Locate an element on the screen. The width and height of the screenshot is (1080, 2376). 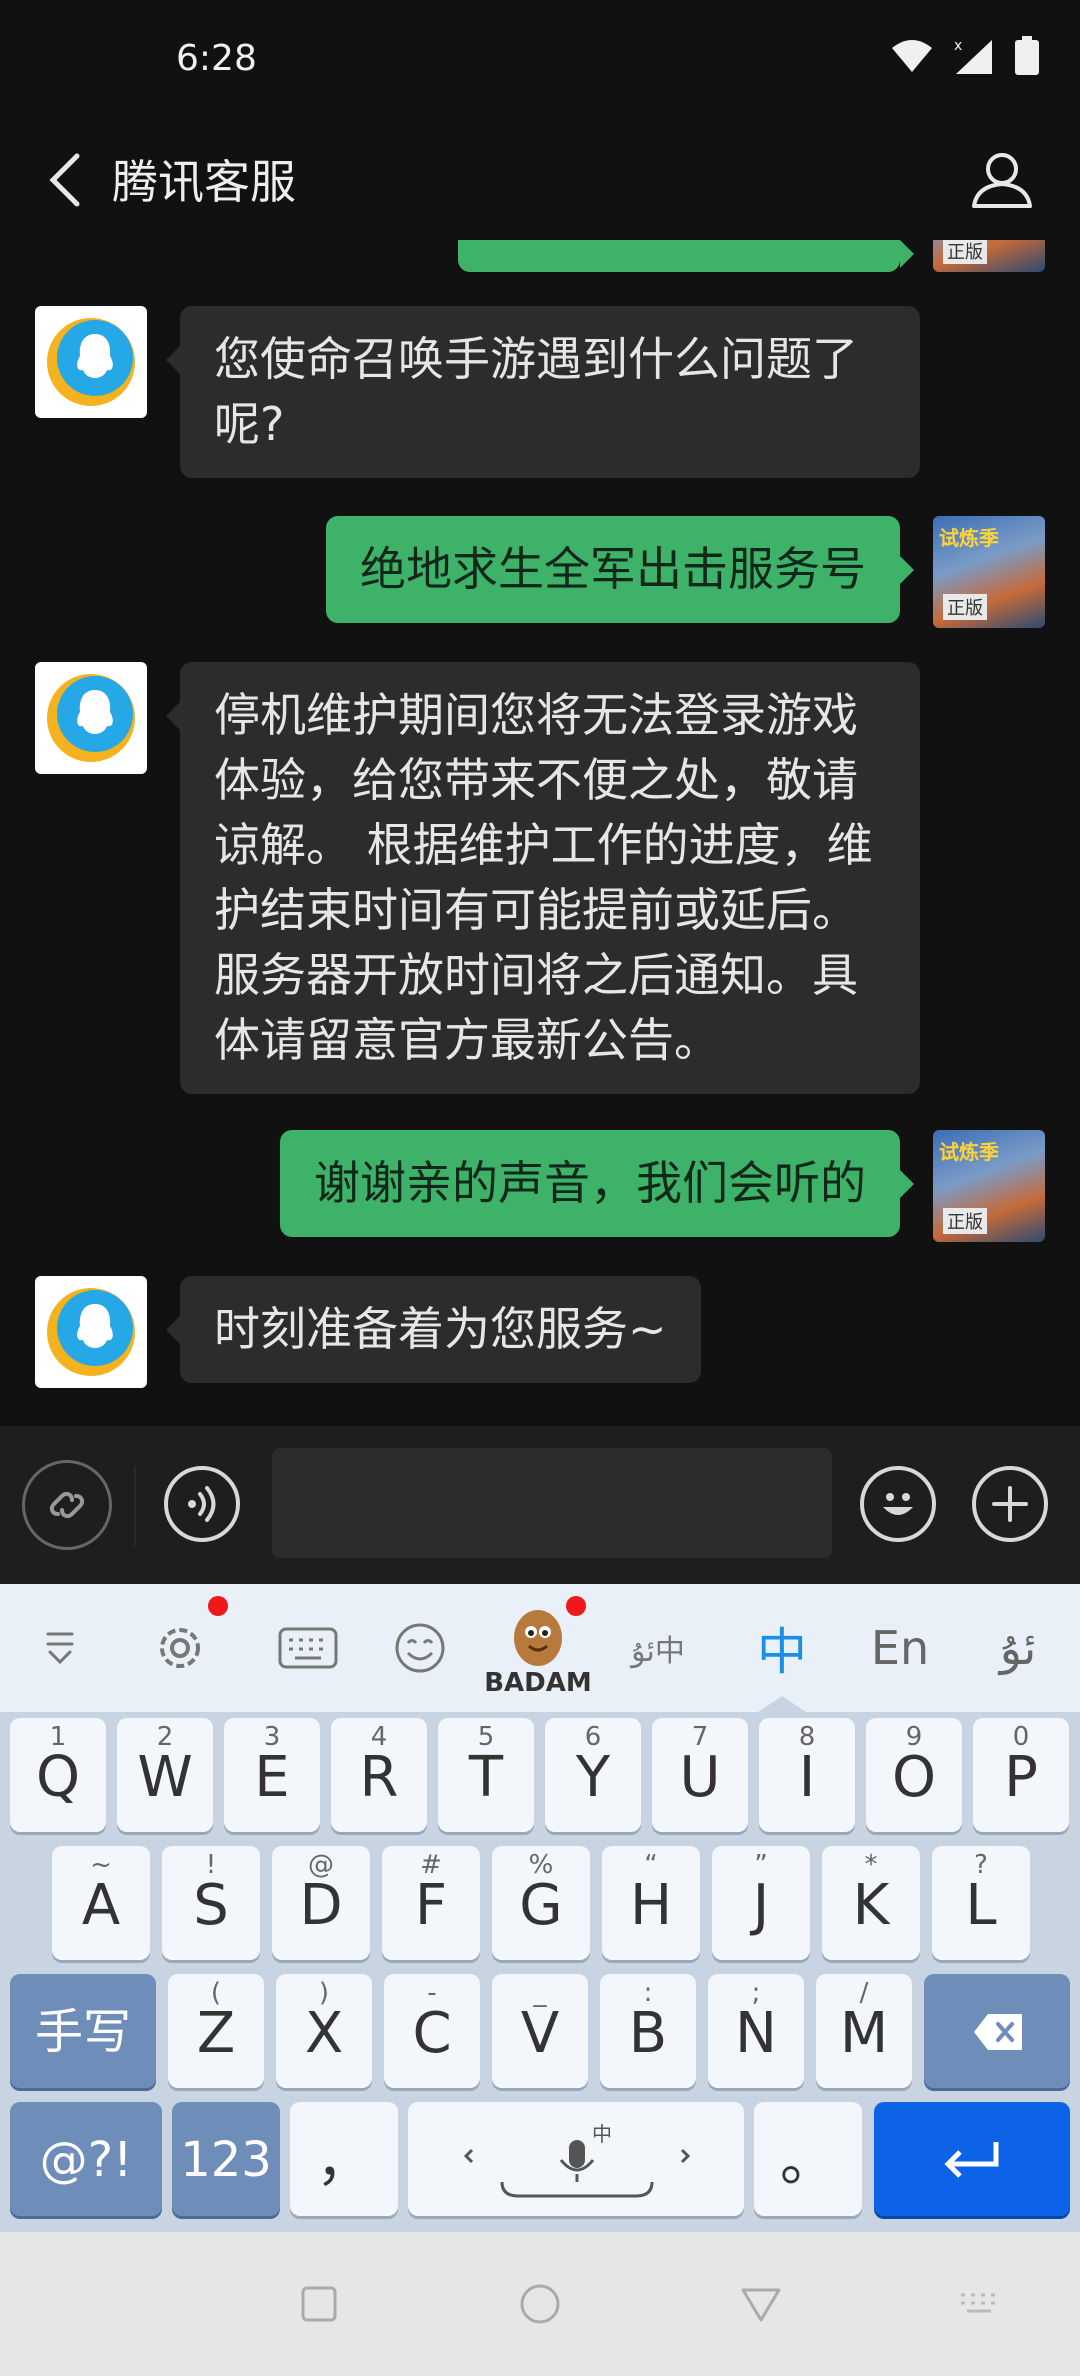
home-button is located at coordinates (540, 2304).